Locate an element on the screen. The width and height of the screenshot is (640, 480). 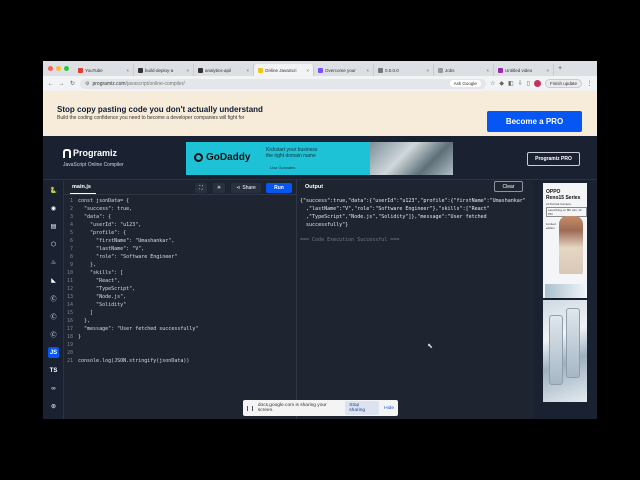
programiz-logo: Programiz is located at coordinates (90, 153).